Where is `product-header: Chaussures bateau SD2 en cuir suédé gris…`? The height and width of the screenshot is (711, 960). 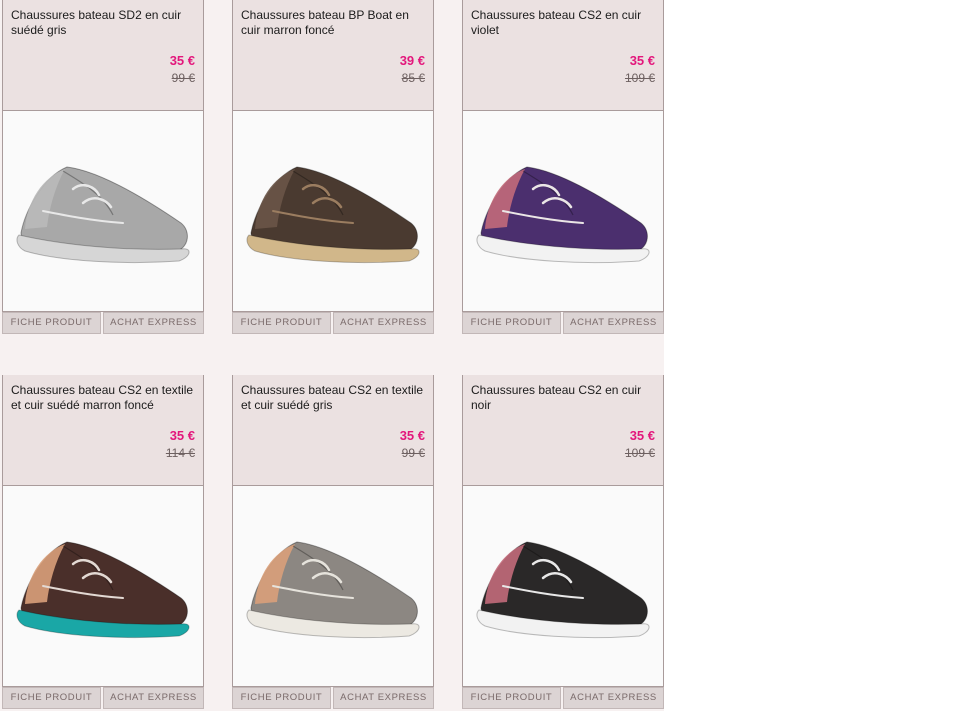
product-header: Chaussures bateau SD2 en cuir suédé gris… is located at coordinates (103, 55).